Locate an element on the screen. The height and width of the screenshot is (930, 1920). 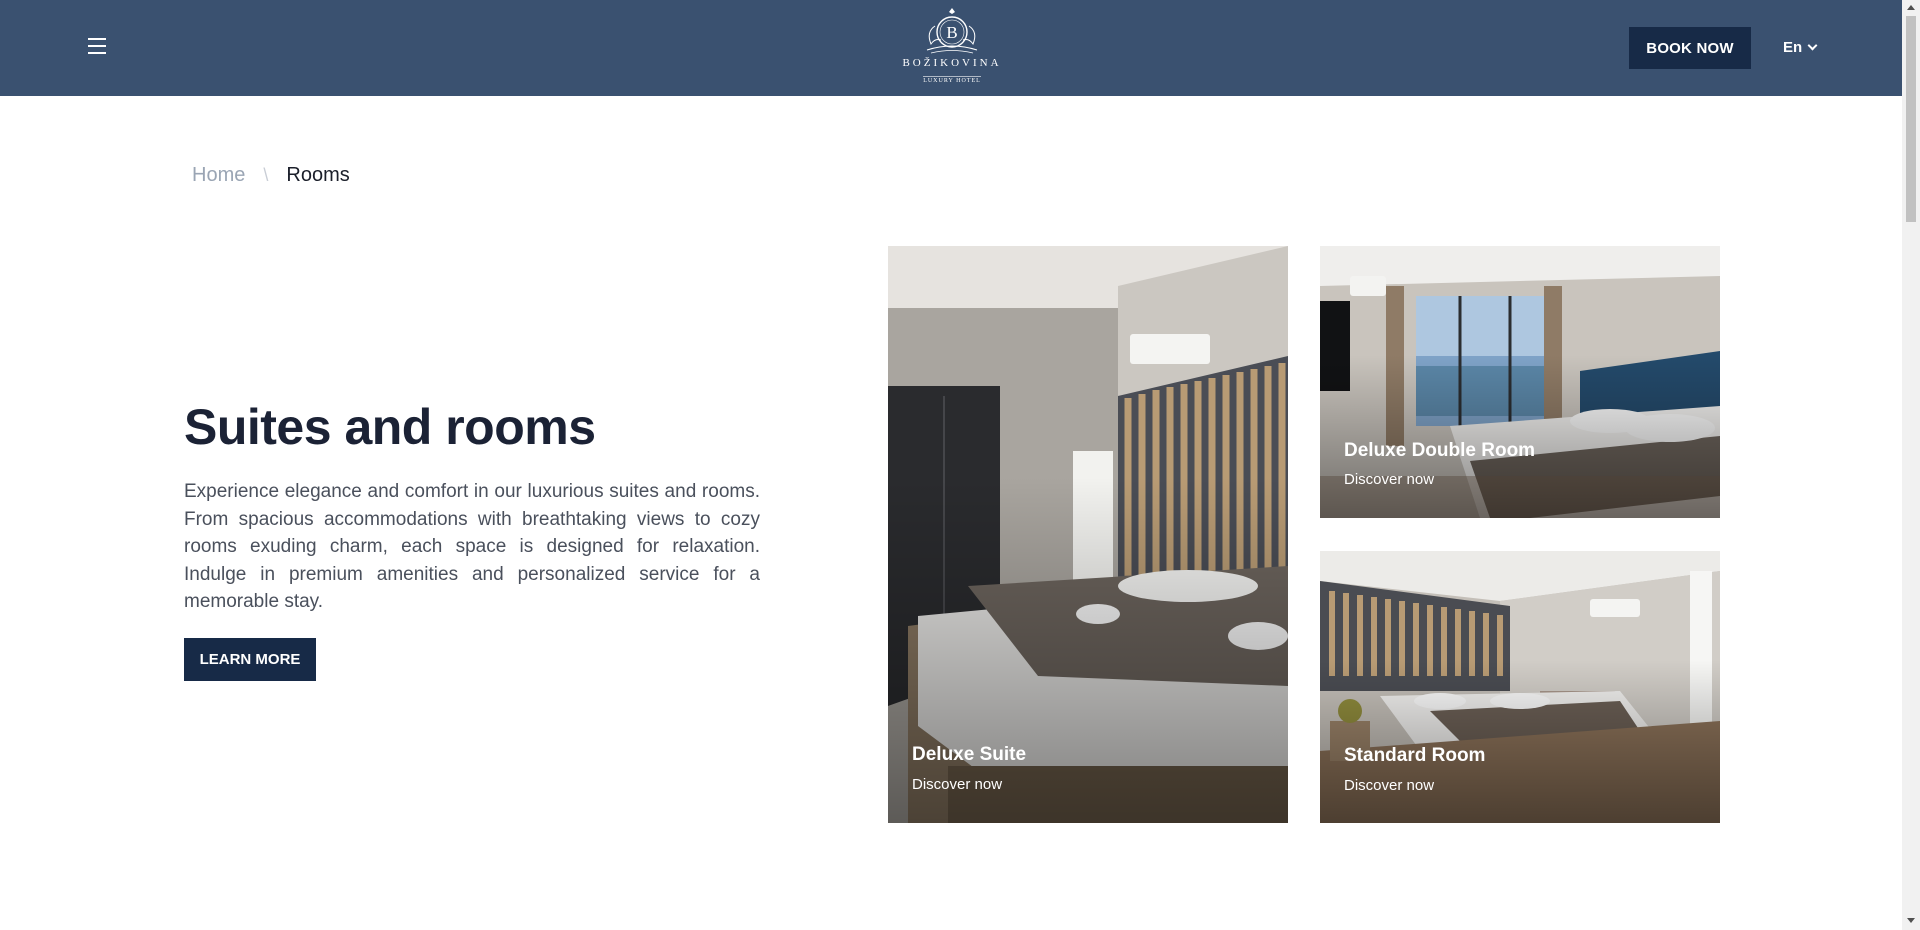
language-selector: En is located at coordinates (1800, 47).